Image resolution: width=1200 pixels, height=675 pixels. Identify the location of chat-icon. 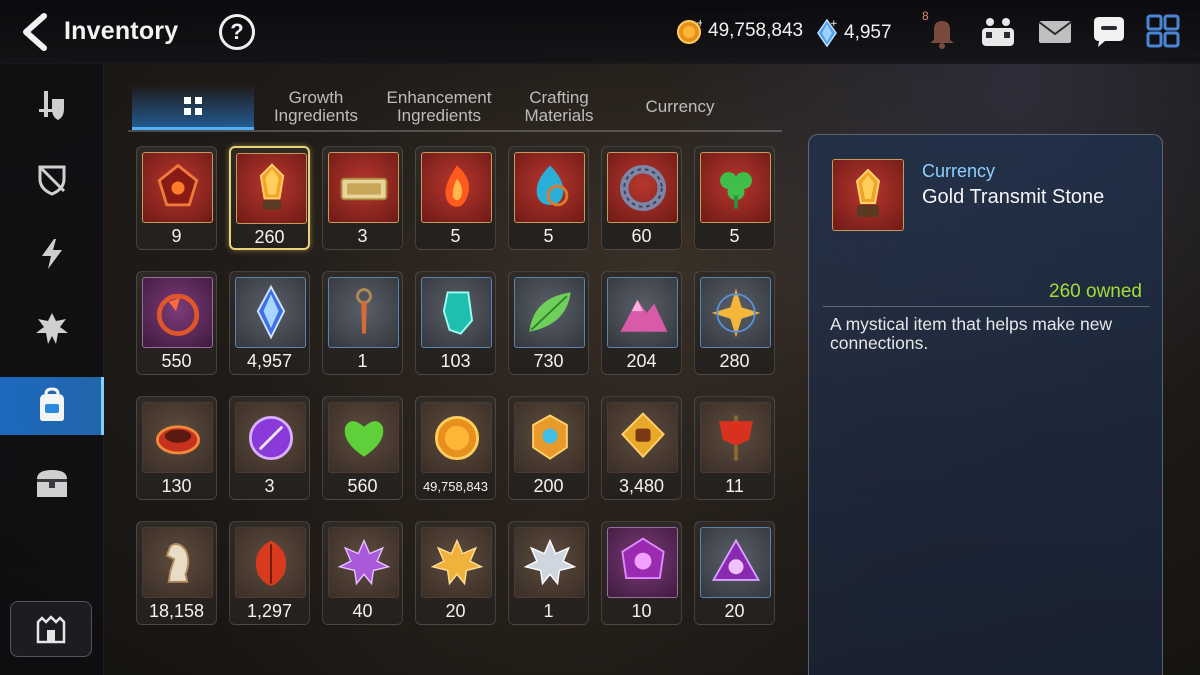
(1109, 32).